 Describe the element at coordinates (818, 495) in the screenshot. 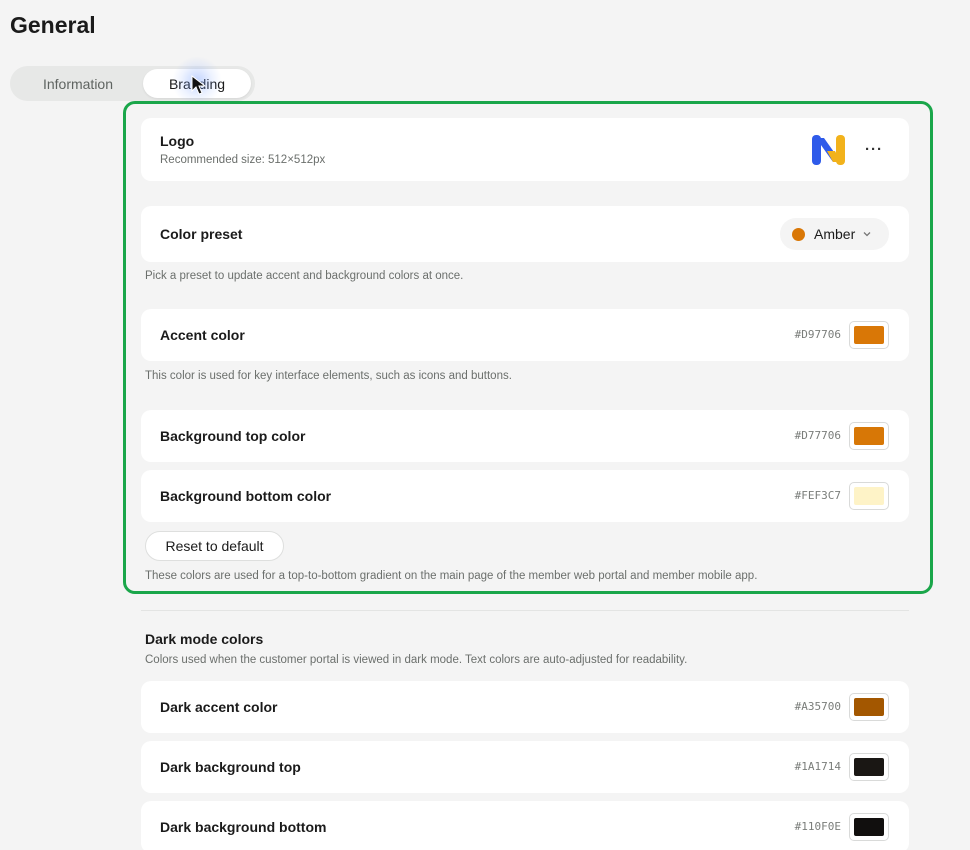

I see `background-bottom-hex: #FEF3C7` at that location.